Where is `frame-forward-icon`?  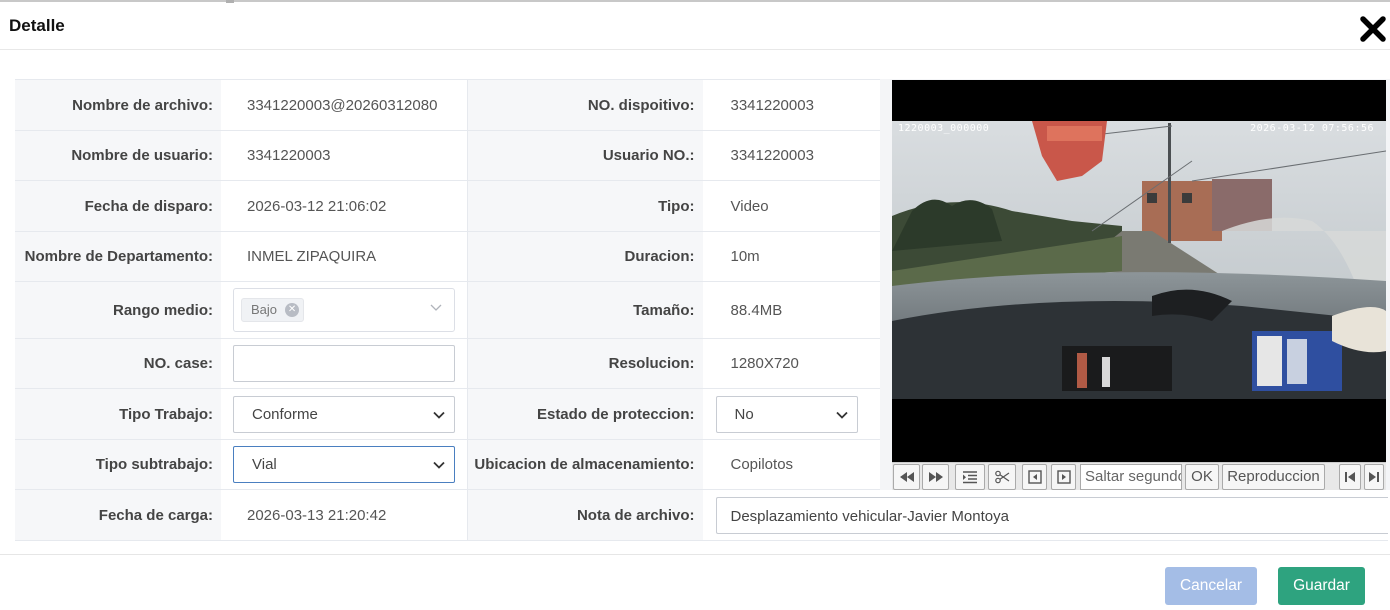 frame-forward-icon is located at coordinates (1063, 477).